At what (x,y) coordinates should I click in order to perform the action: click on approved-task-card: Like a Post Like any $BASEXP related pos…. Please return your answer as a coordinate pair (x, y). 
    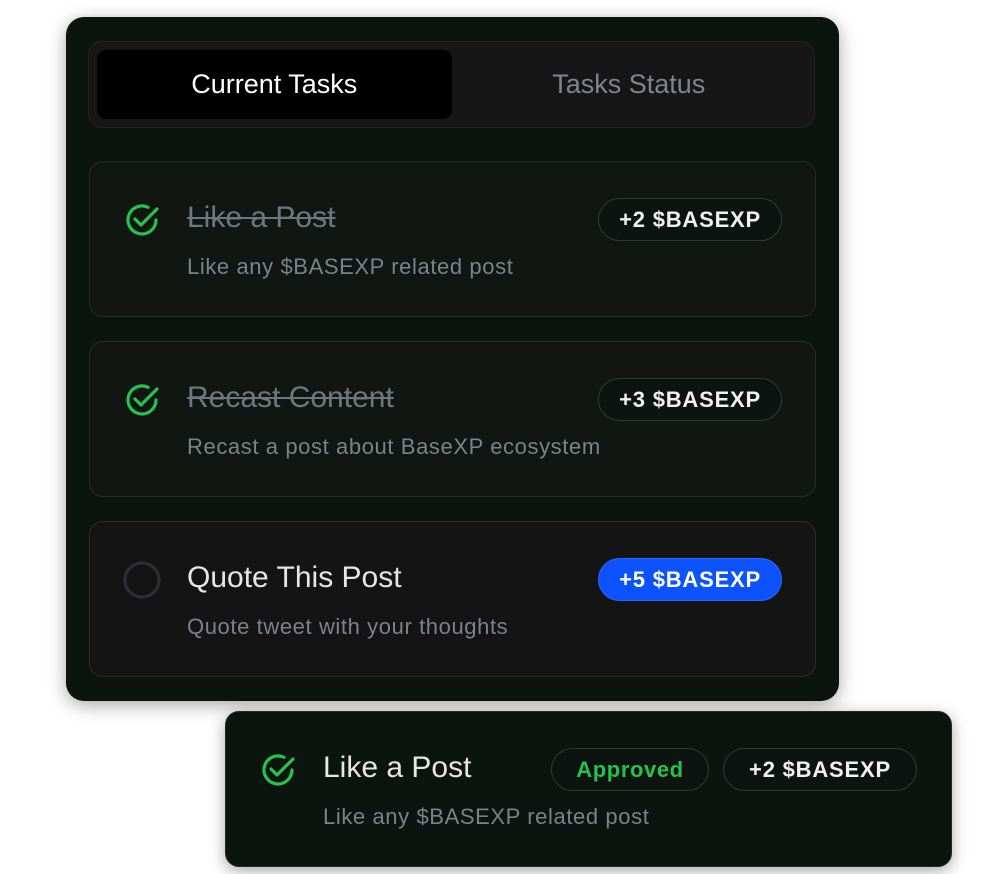
    Looking at the image, I should click on (588, 789).